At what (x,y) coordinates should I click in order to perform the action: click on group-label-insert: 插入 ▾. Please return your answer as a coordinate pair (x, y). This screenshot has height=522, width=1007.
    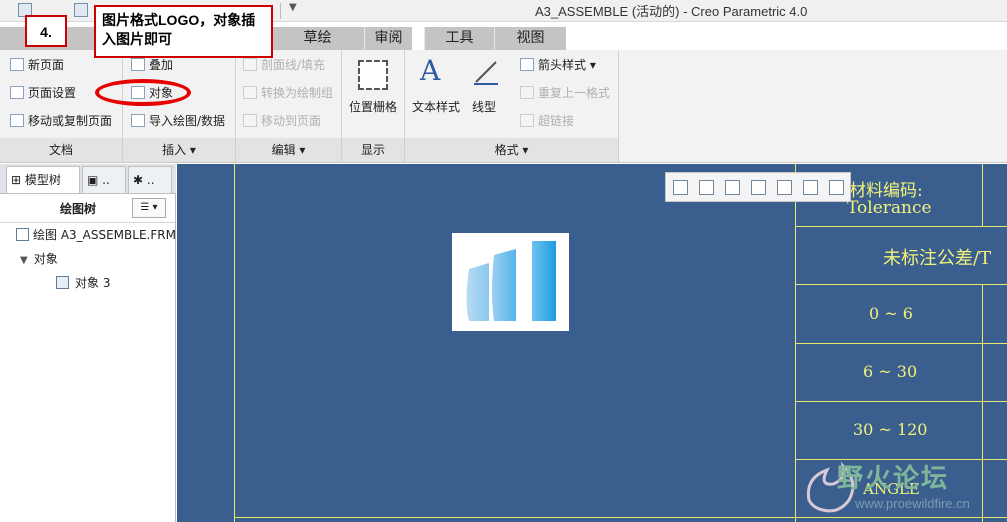
    Looking at the image, I should click on (179, 150).